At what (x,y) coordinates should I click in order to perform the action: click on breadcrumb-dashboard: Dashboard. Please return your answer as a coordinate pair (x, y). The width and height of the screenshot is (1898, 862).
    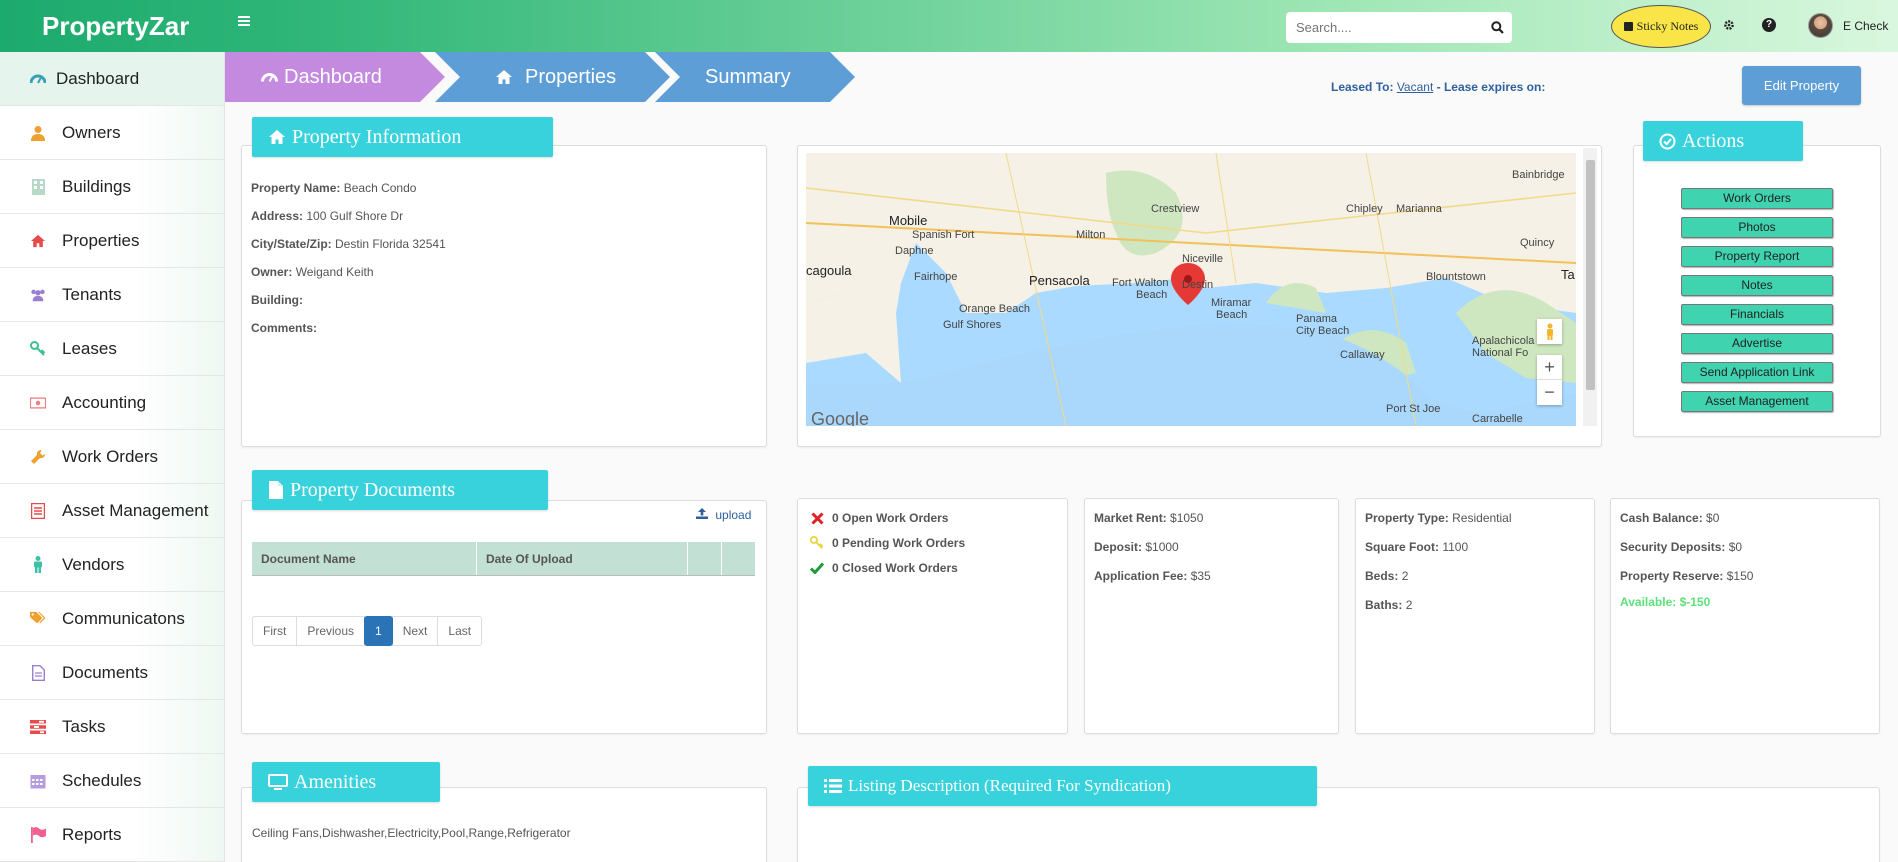
    Looking at the image, I should click on (335, 77).